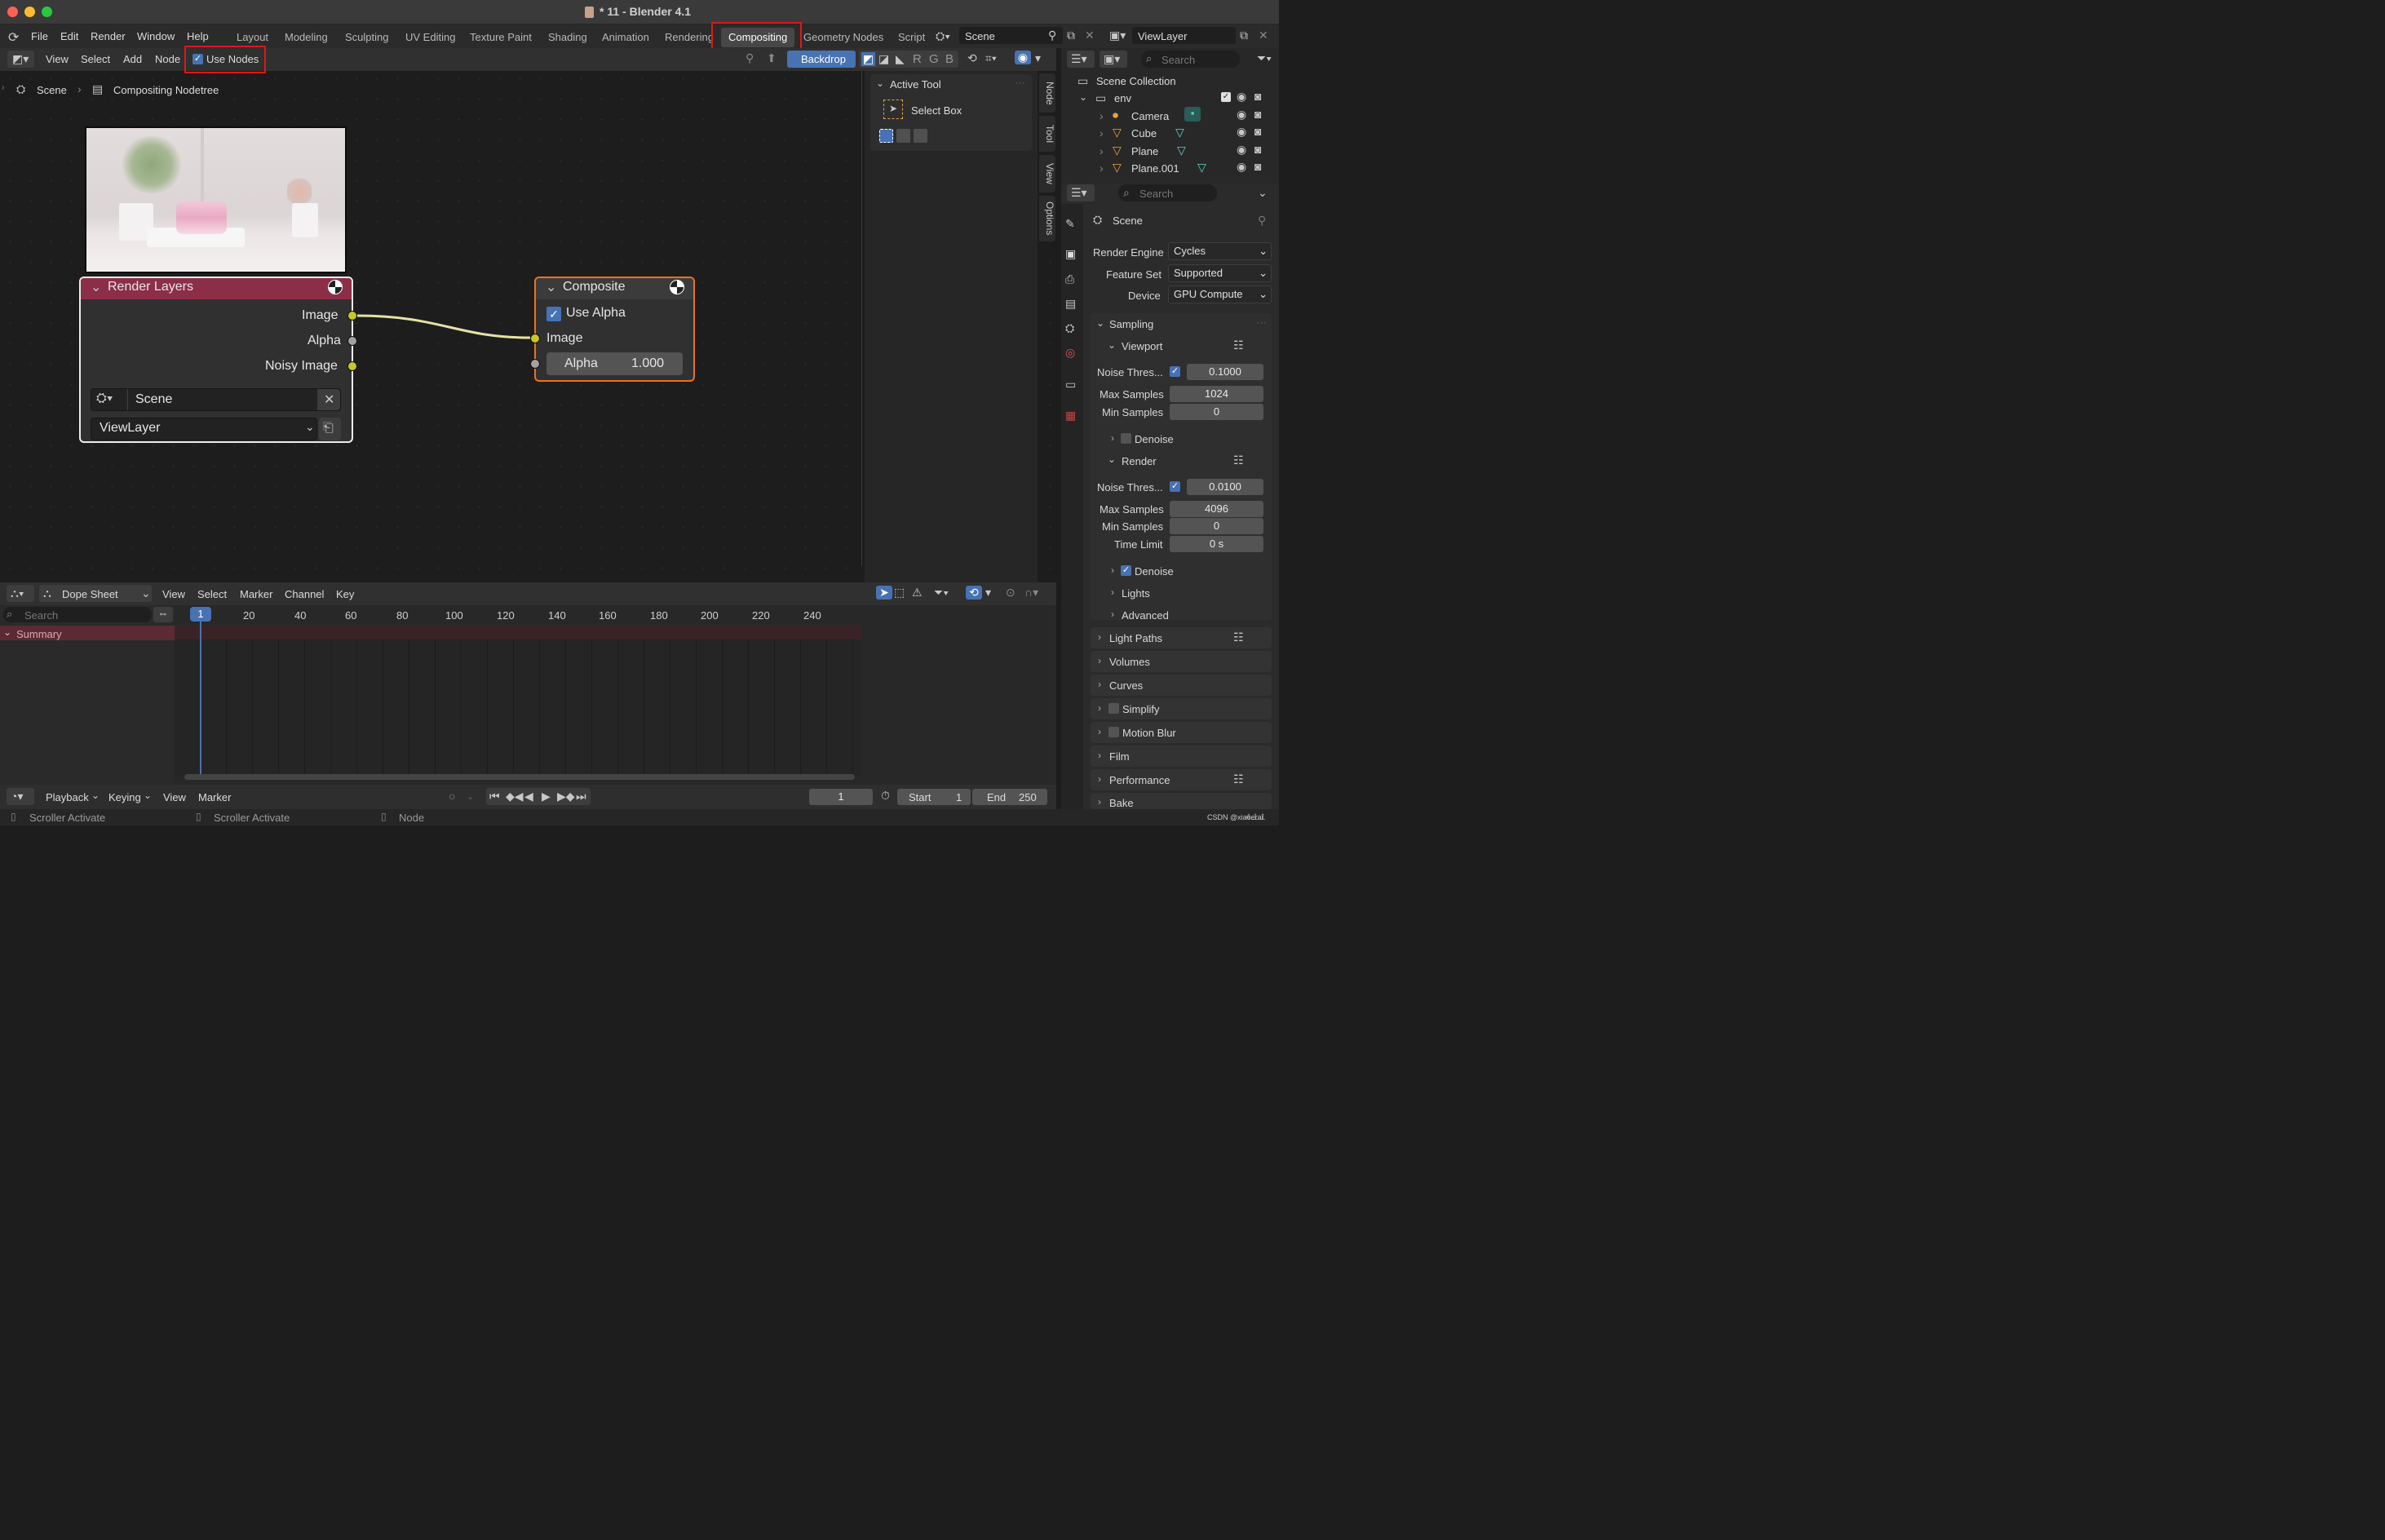  What do you see at coordinates (1070, 353) in the screenshot?
I see `world-tab-icon: ◎` at bounding box center [1070, 353].